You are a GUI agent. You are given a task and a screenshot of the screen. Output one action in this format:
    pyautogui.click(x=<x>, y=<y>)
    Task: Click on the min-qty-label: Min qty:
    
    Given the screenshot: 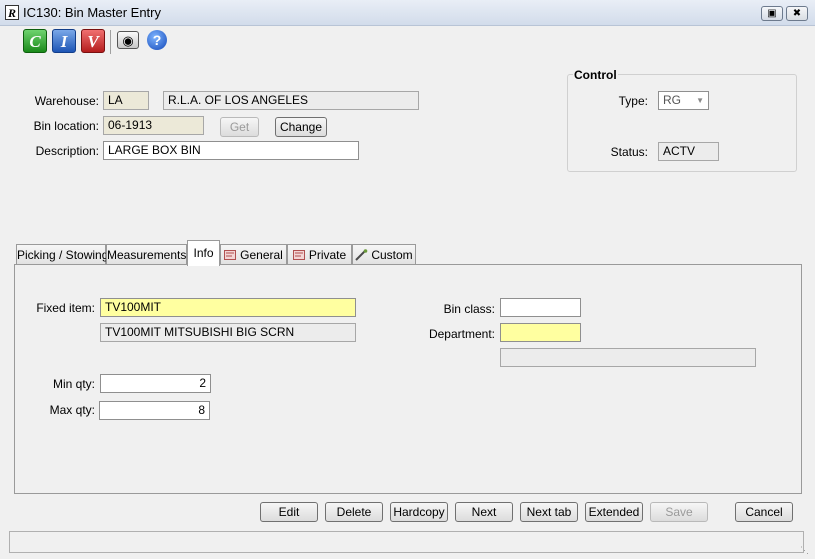 What is the action you would take?
    pyautogui.click(x=73, y=384)
    